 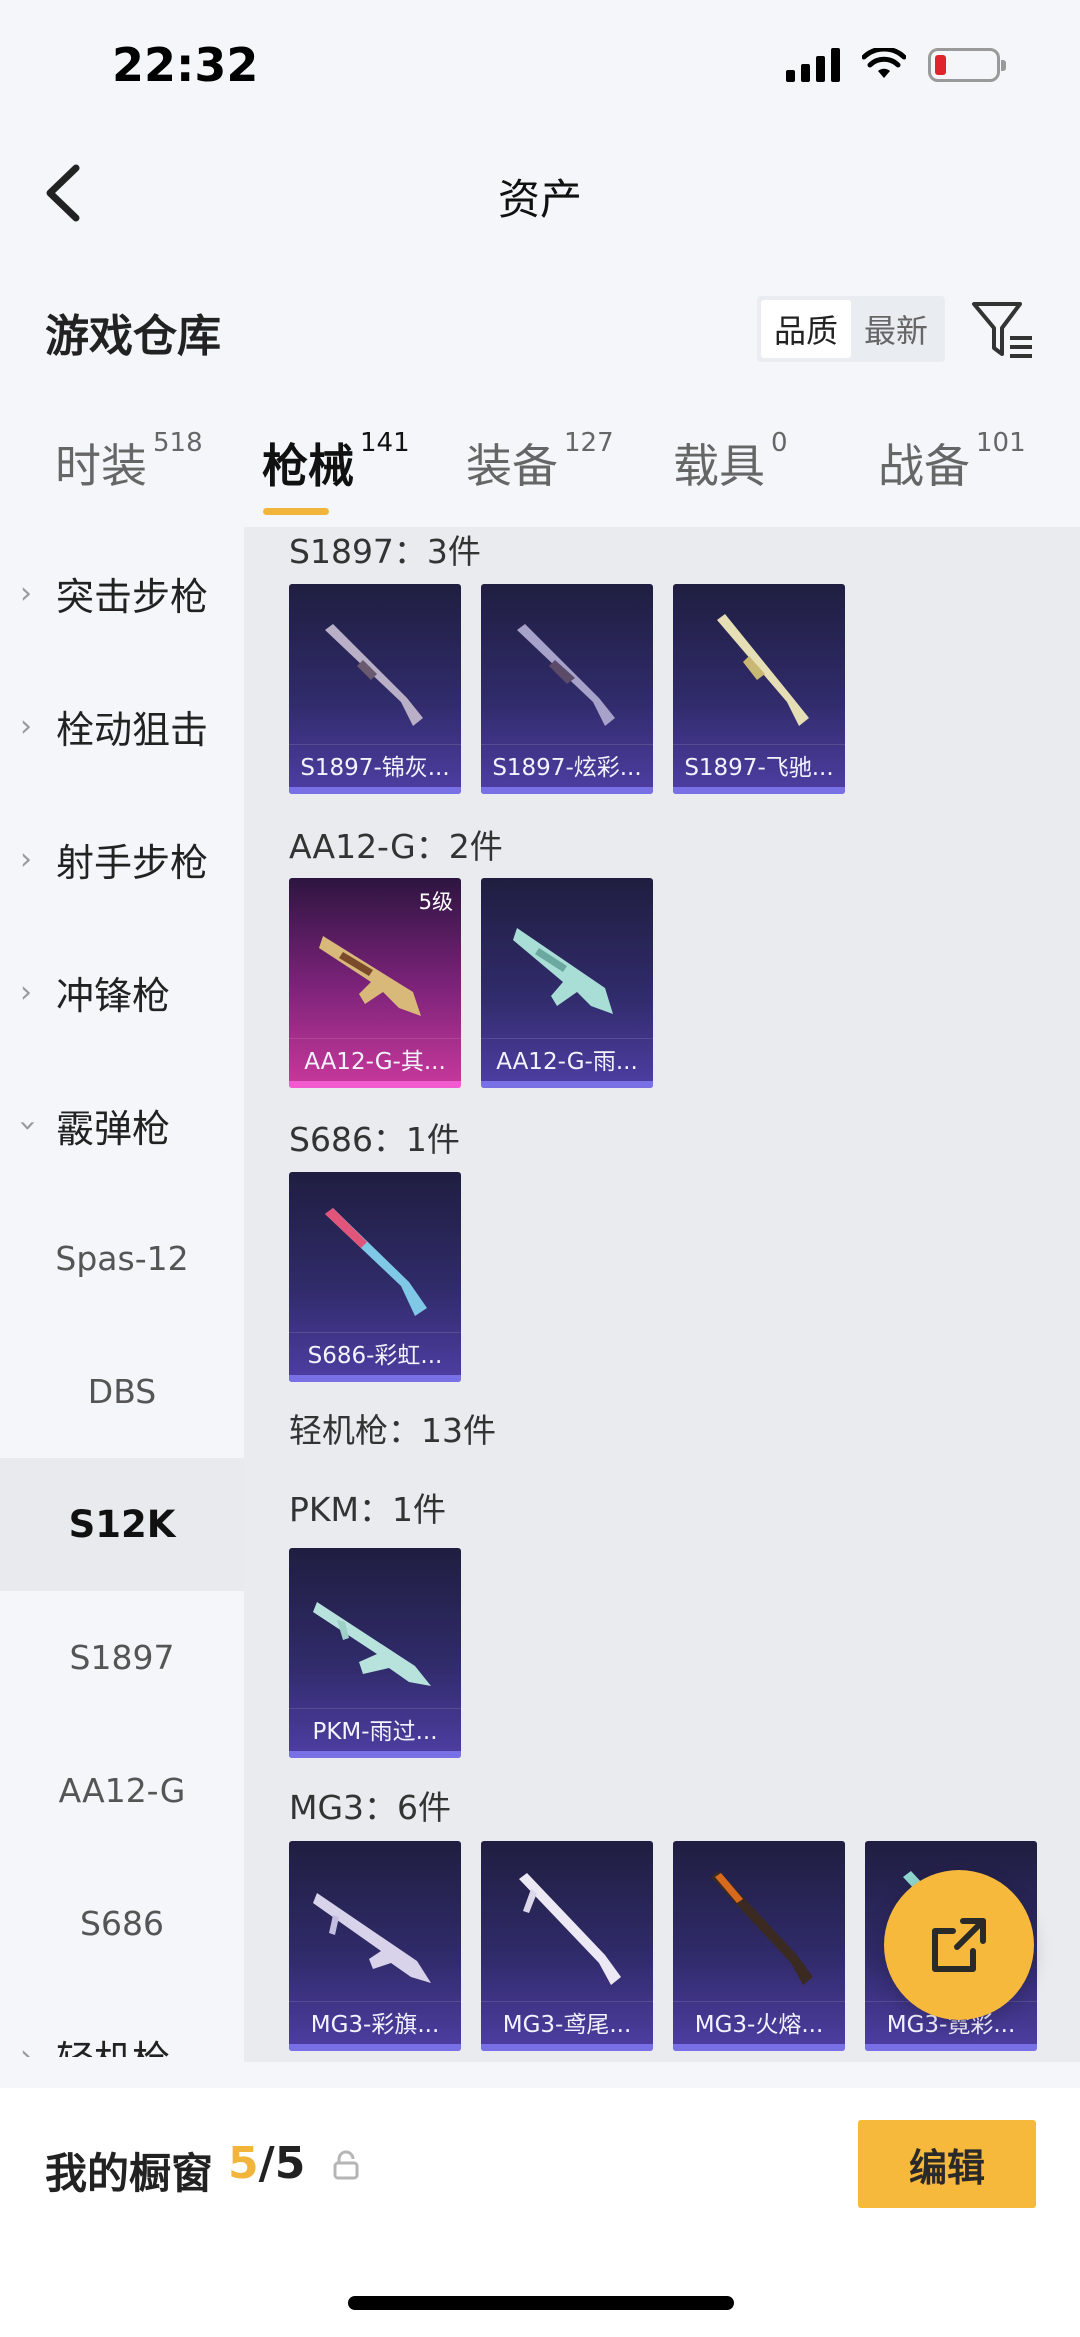 I want to click on sort-toggle: 品质 最新, so click(x=851, y=329).